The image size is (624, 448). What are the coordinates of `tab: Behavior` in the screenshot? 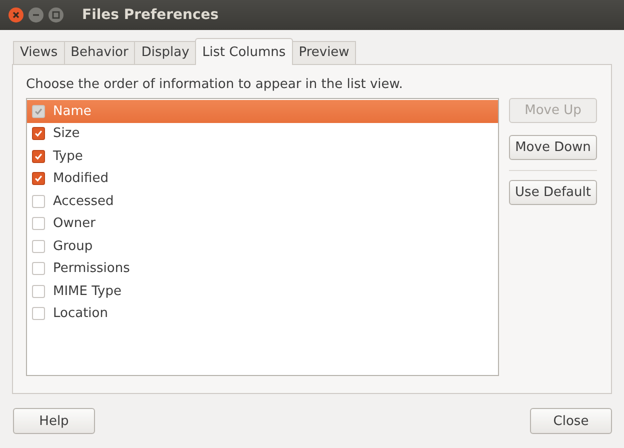 It's located at (100, 52).